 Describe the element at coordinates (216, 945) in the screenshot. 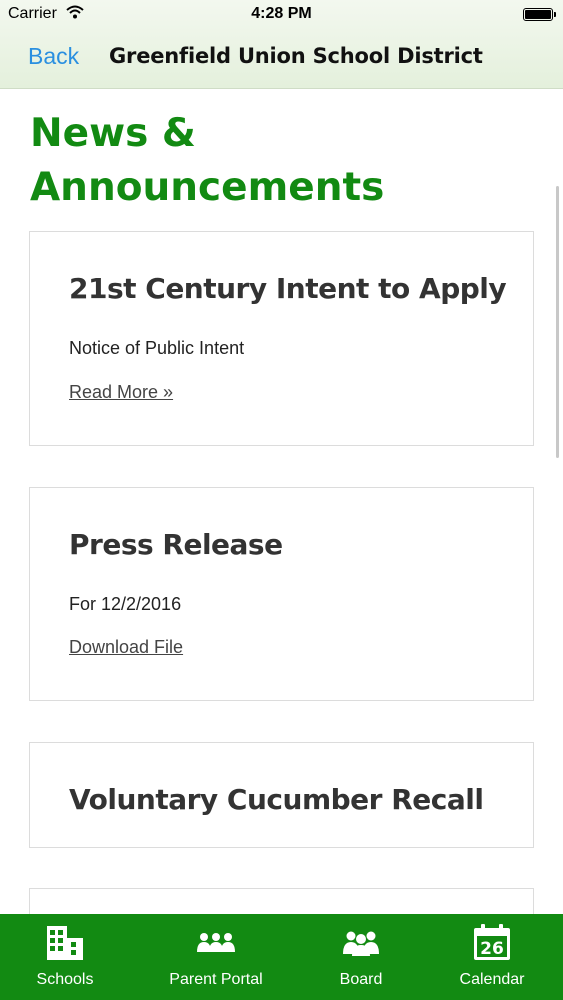

I see `parents-icon` at that location.